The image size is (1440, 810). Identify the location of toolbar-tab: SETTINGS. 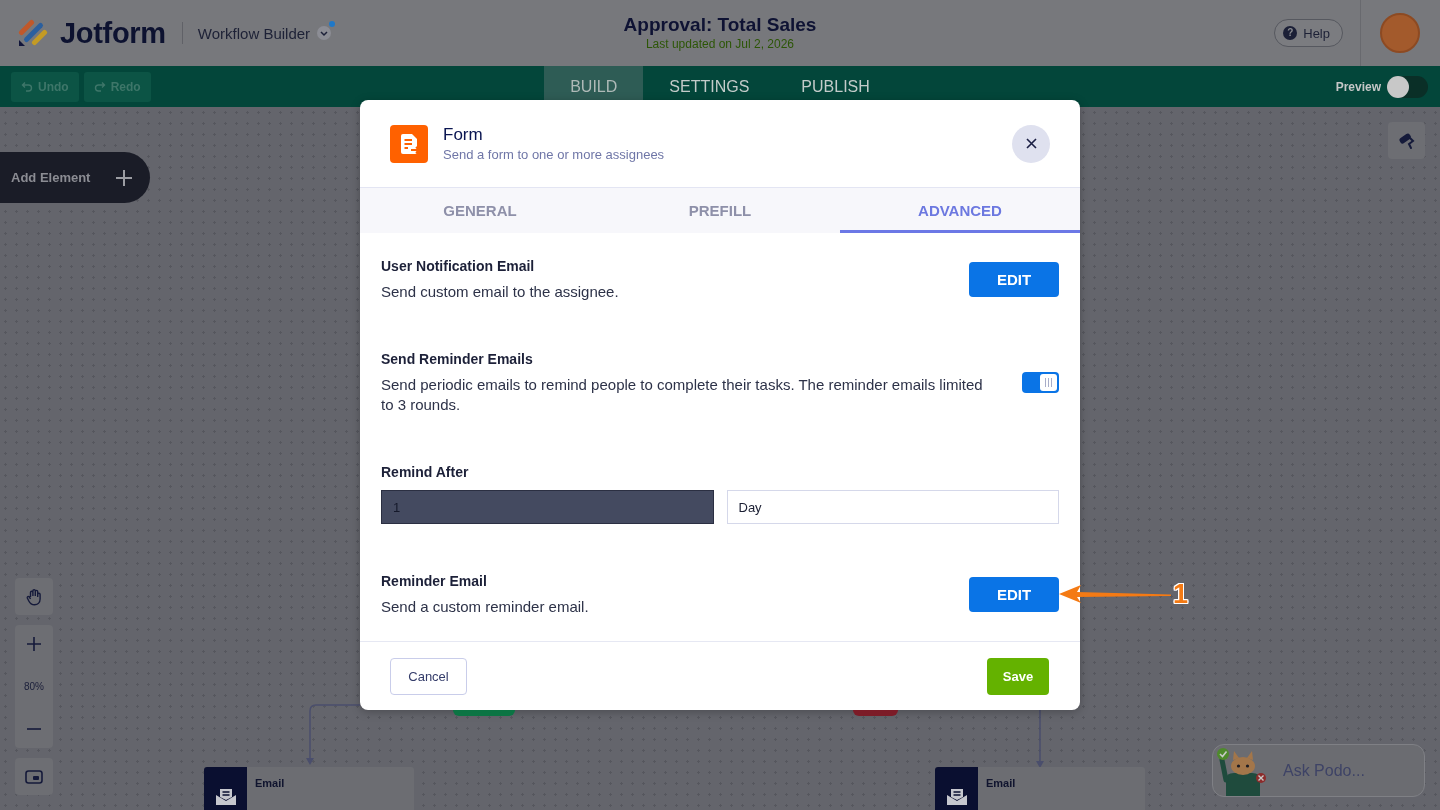
(709, 86).